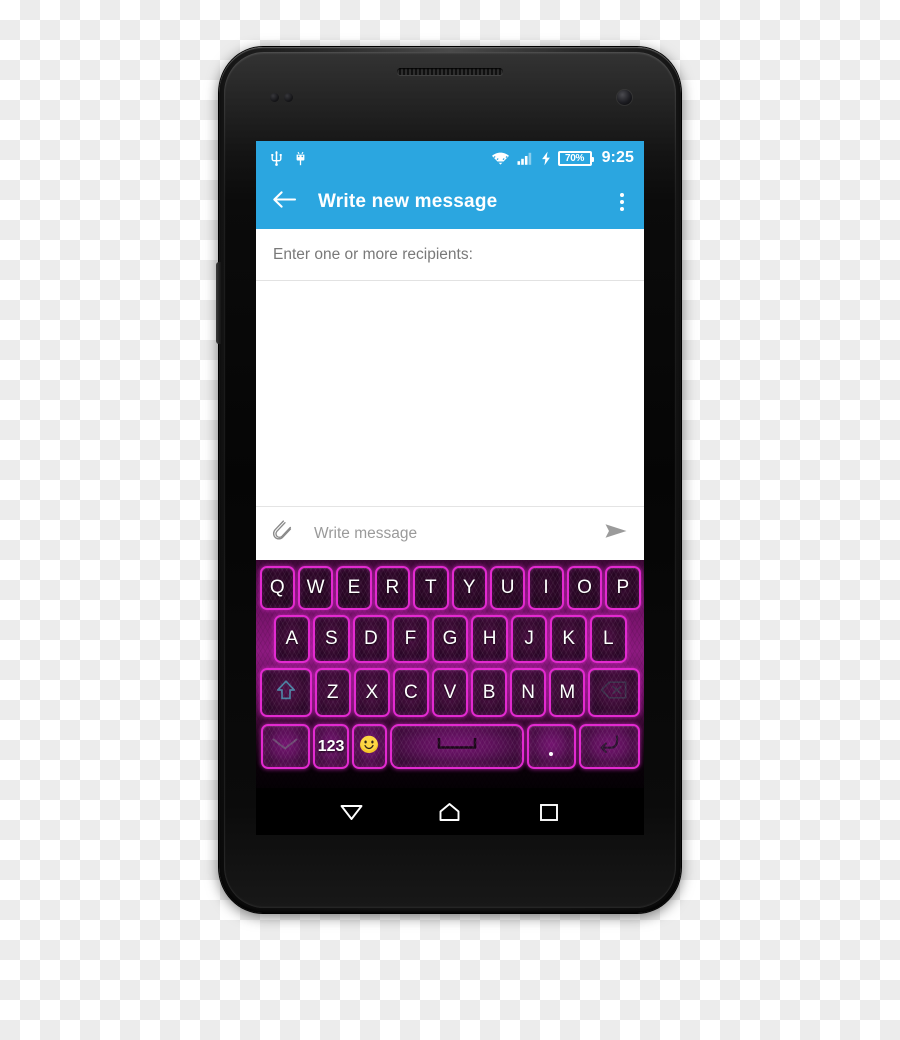 This screenshot has height=1040, width=900. I want to click on key-b: B, so click(489, 692).